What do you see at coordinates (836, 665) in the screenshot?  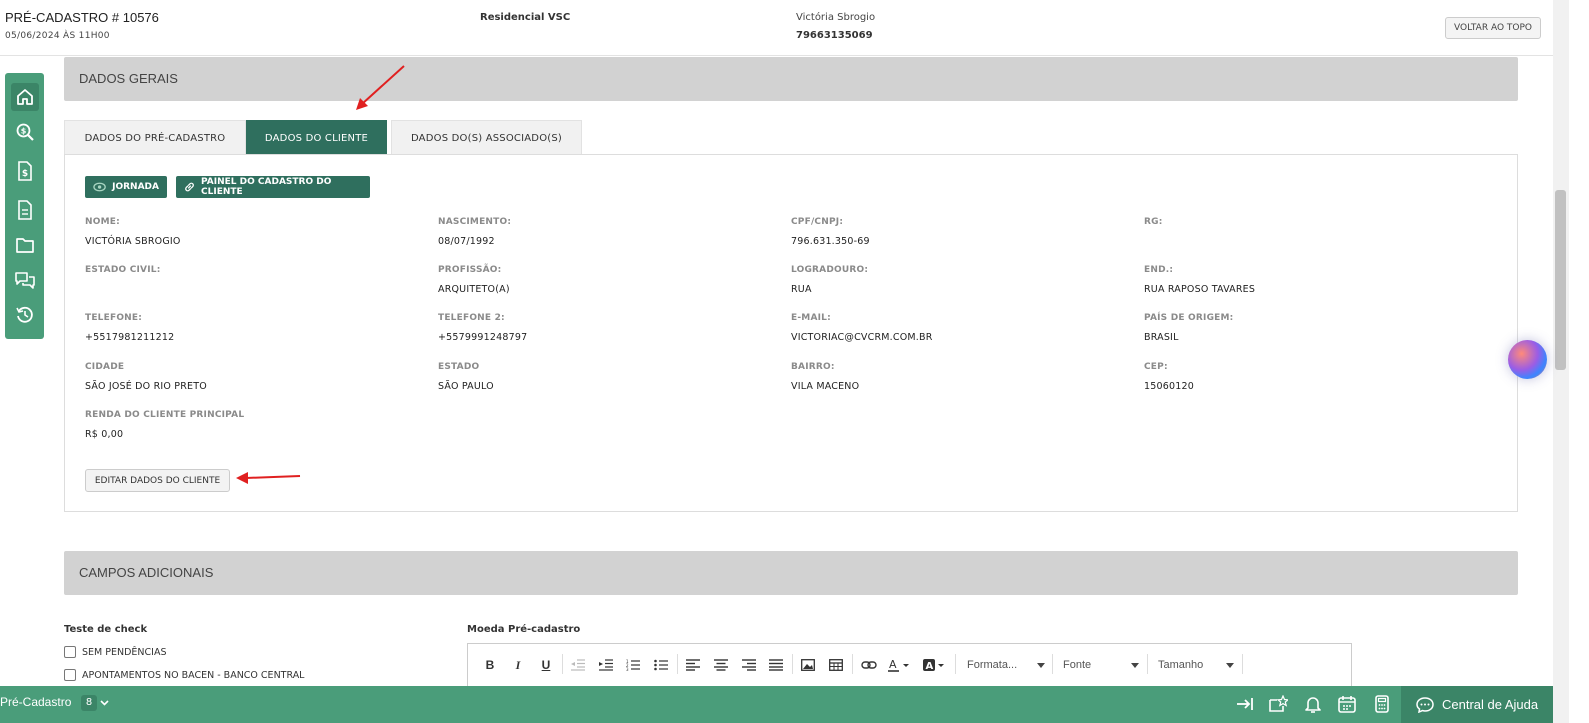 I see `table-icon` at bounding box center [836, 665].